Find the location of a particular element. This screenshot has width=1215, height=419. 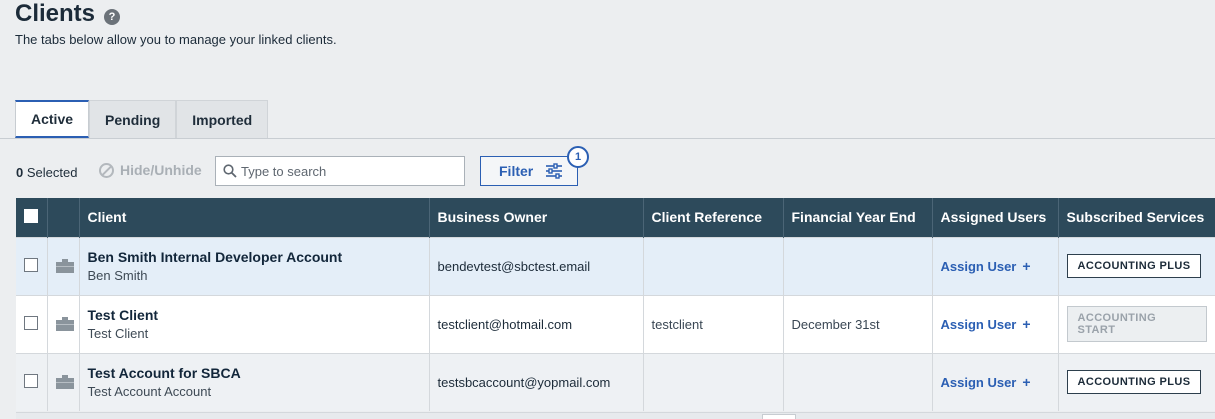

search-icon is located at coordinates (230, 171).